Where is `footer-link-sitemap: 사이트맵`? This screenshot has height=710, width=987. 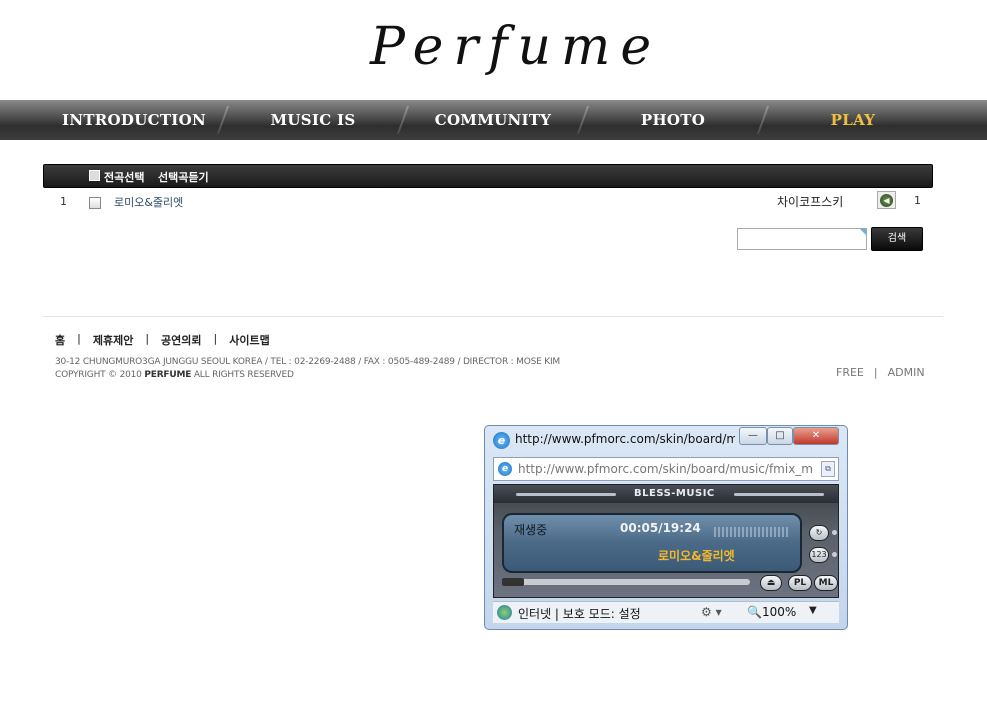 footer-link-sitemap: 사이트맵 is located at coordinates (249, 340).